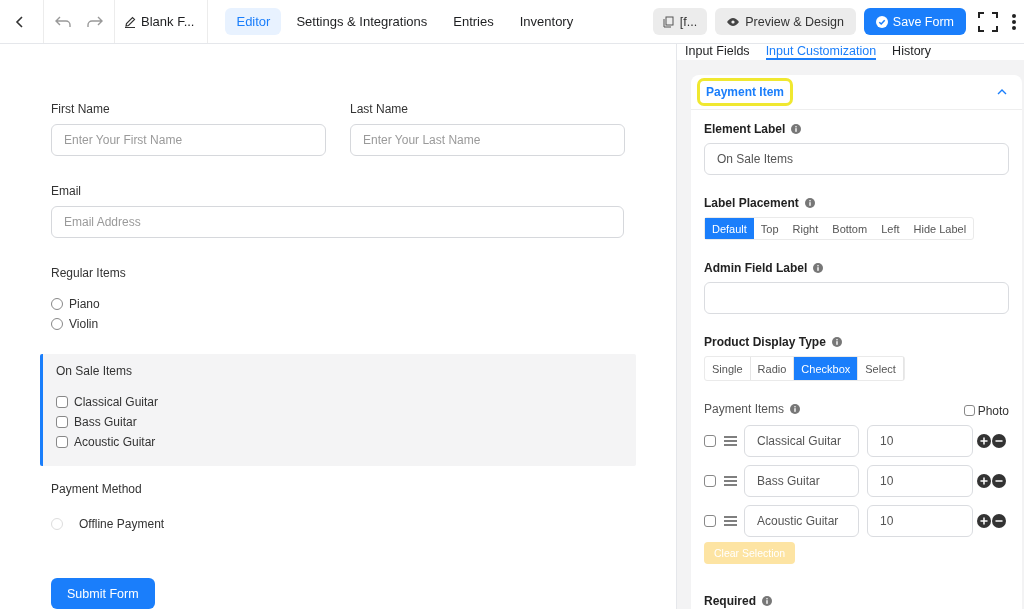 The height and width of the screenshot is (609, 1024). What do you see at coordinates (188, 140) in the screenshot?
I see `input-field: Enter Your First Name` at bounding box center [188, 140].